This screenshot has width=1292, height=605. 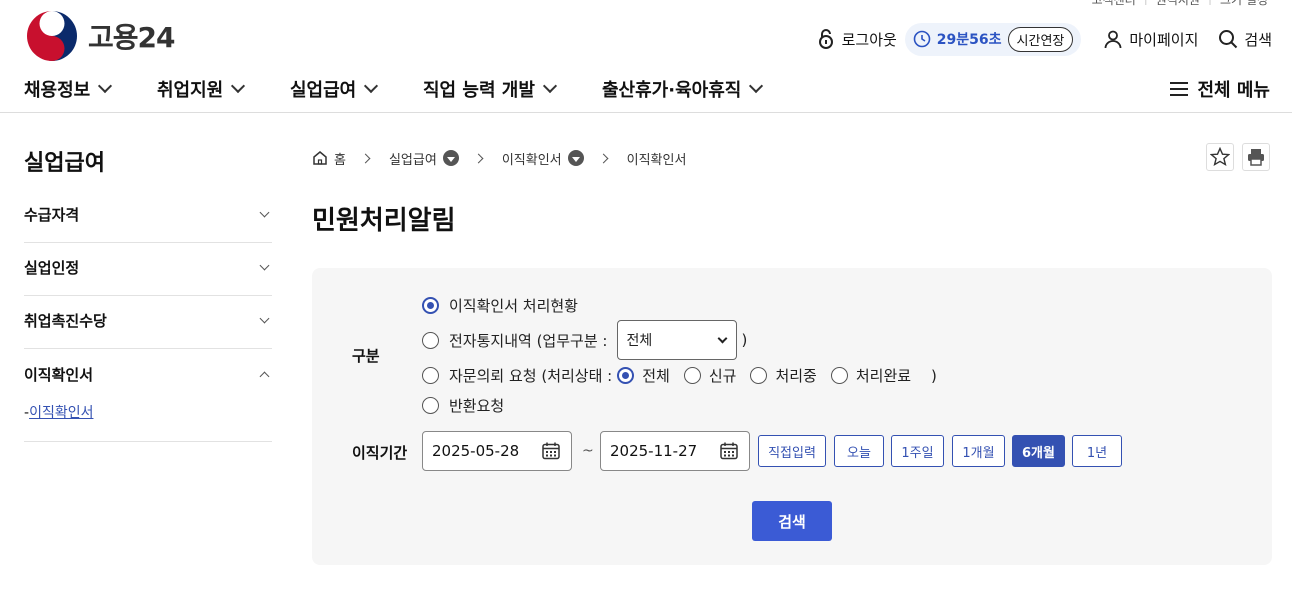 What do you see at coordinates (500, 305) in the screenshot?
I see `option-separation-status: 이직확인서 처리현황` at bounding box center [500, 305].